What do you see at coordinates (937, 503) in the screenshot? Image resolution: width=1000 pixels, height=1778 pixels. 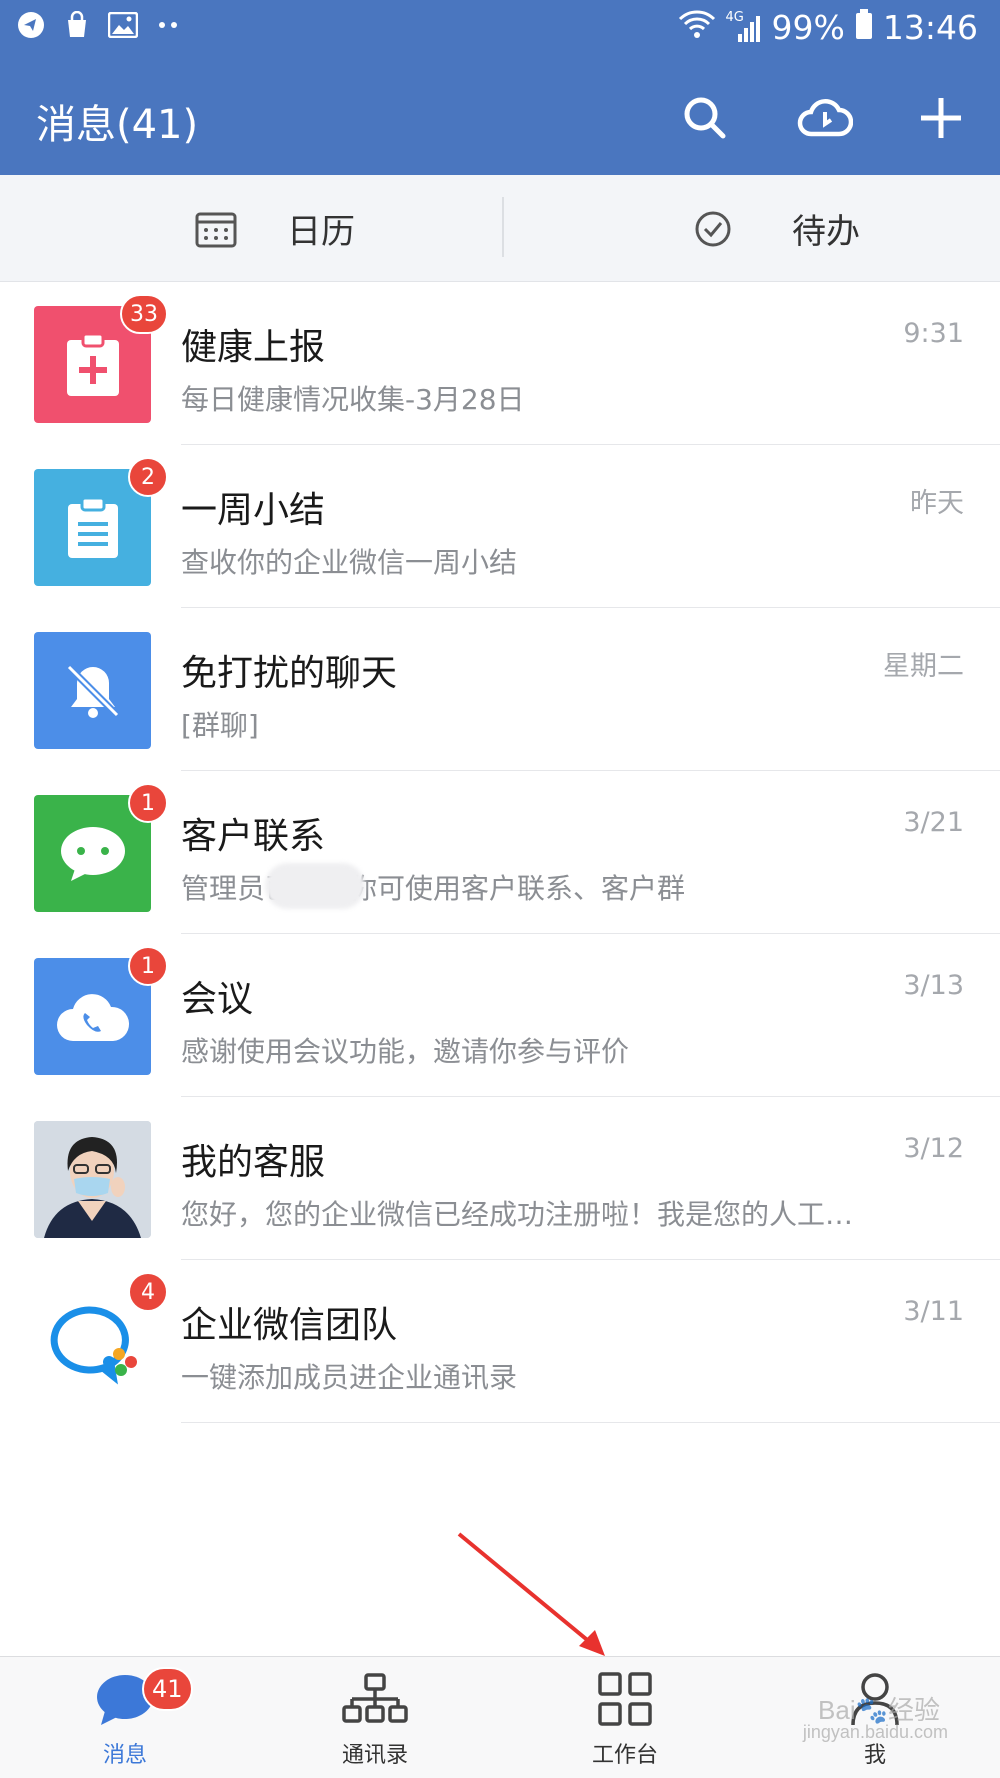 I see `chat-time: 昨天` at bounding box center [937, 503].